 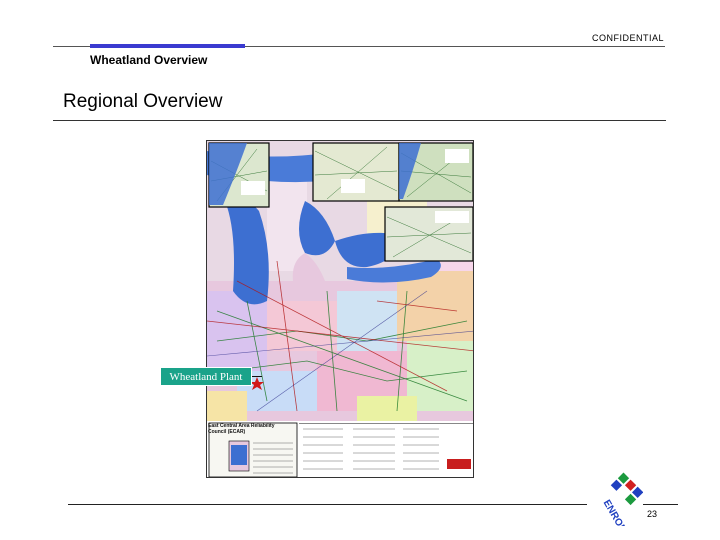 I want to click on header-accent-bar, so click(x=167, y=46).